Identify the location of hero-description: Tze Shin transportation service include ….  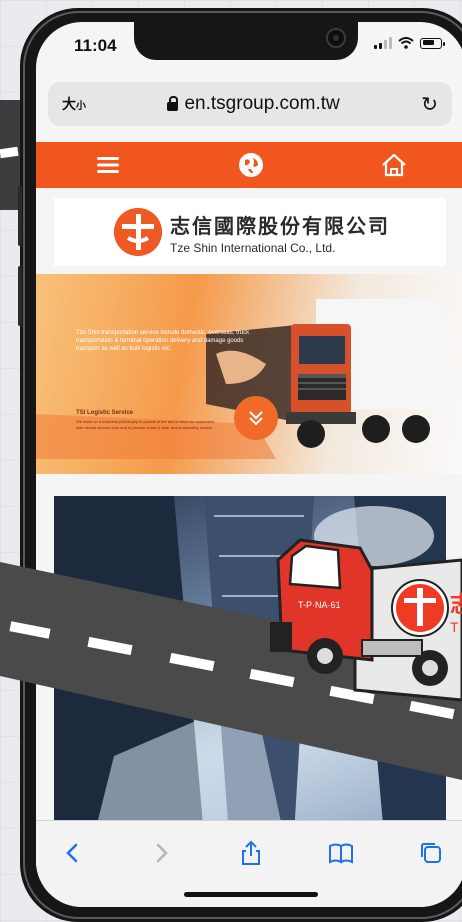
(163, 341).